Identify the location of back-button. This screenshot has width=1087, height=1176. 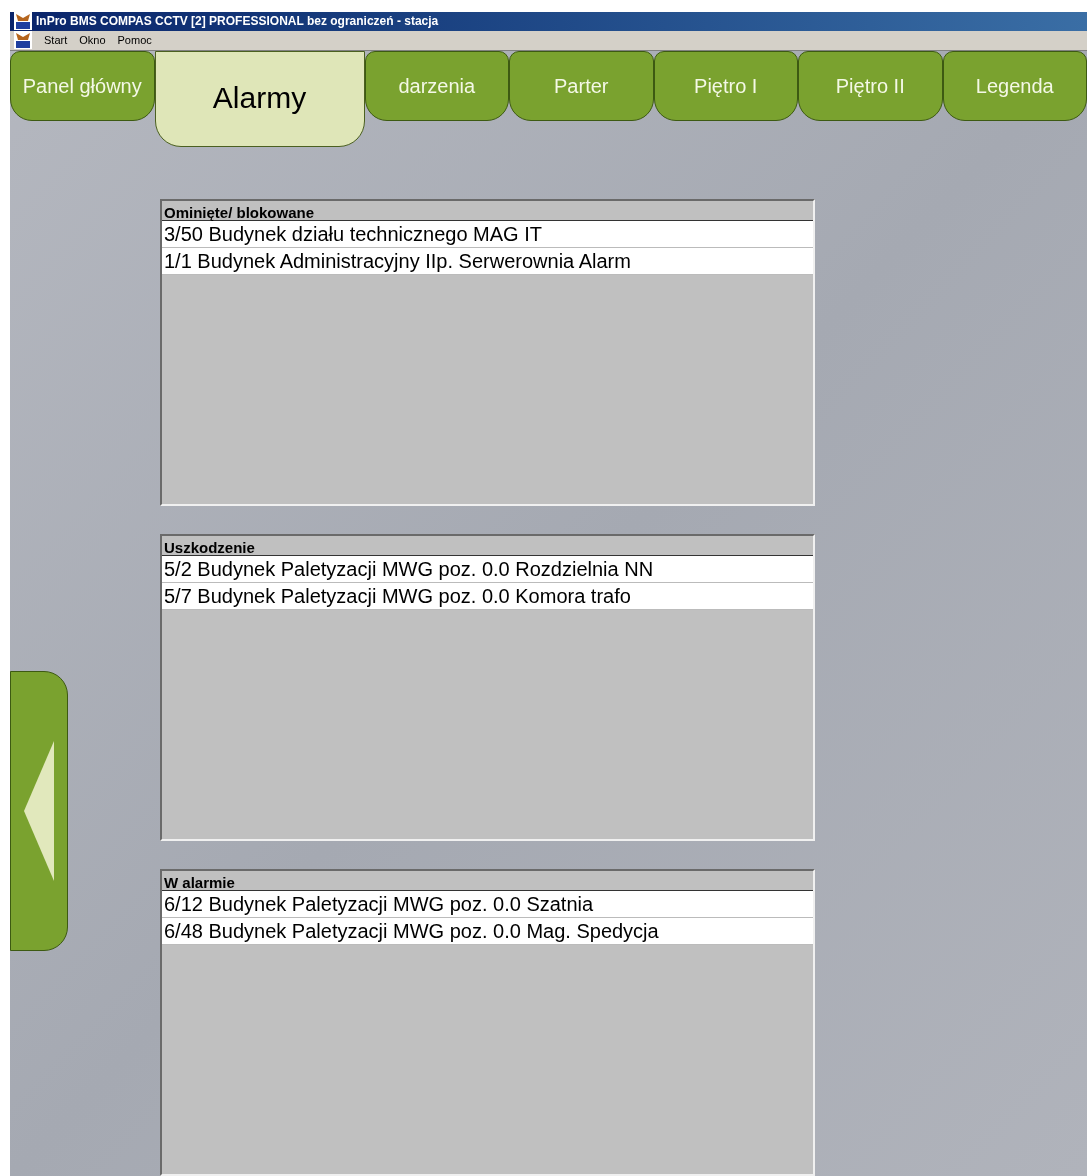
(39, 811).